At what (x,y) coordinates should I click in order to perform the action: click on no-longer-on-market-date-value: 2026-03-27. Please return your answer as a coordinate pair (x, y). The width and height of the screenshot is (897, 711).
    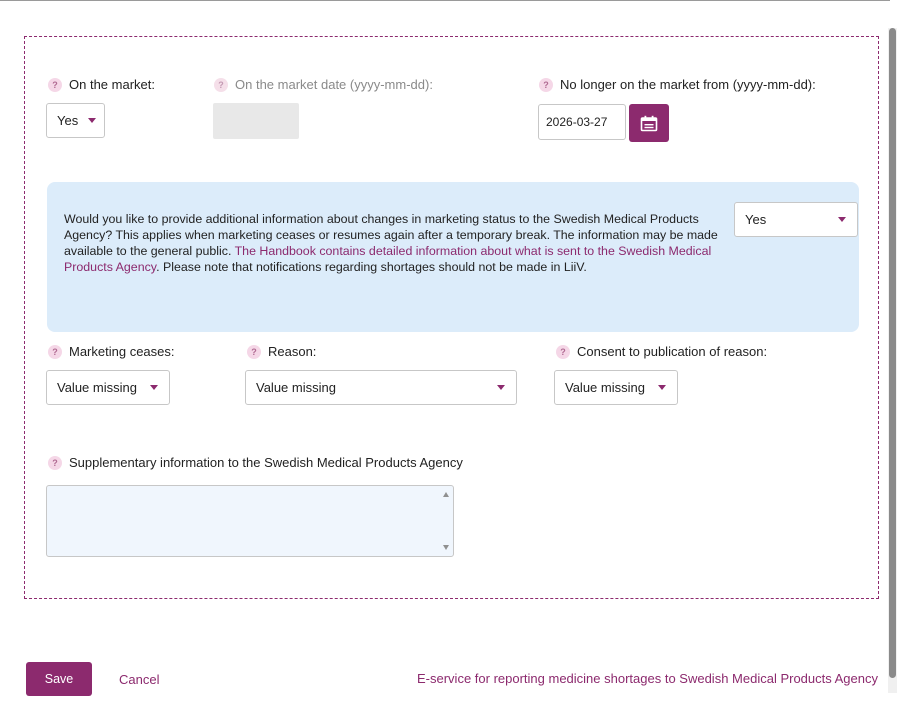
    Looking at the image, I should click on (577, 122).